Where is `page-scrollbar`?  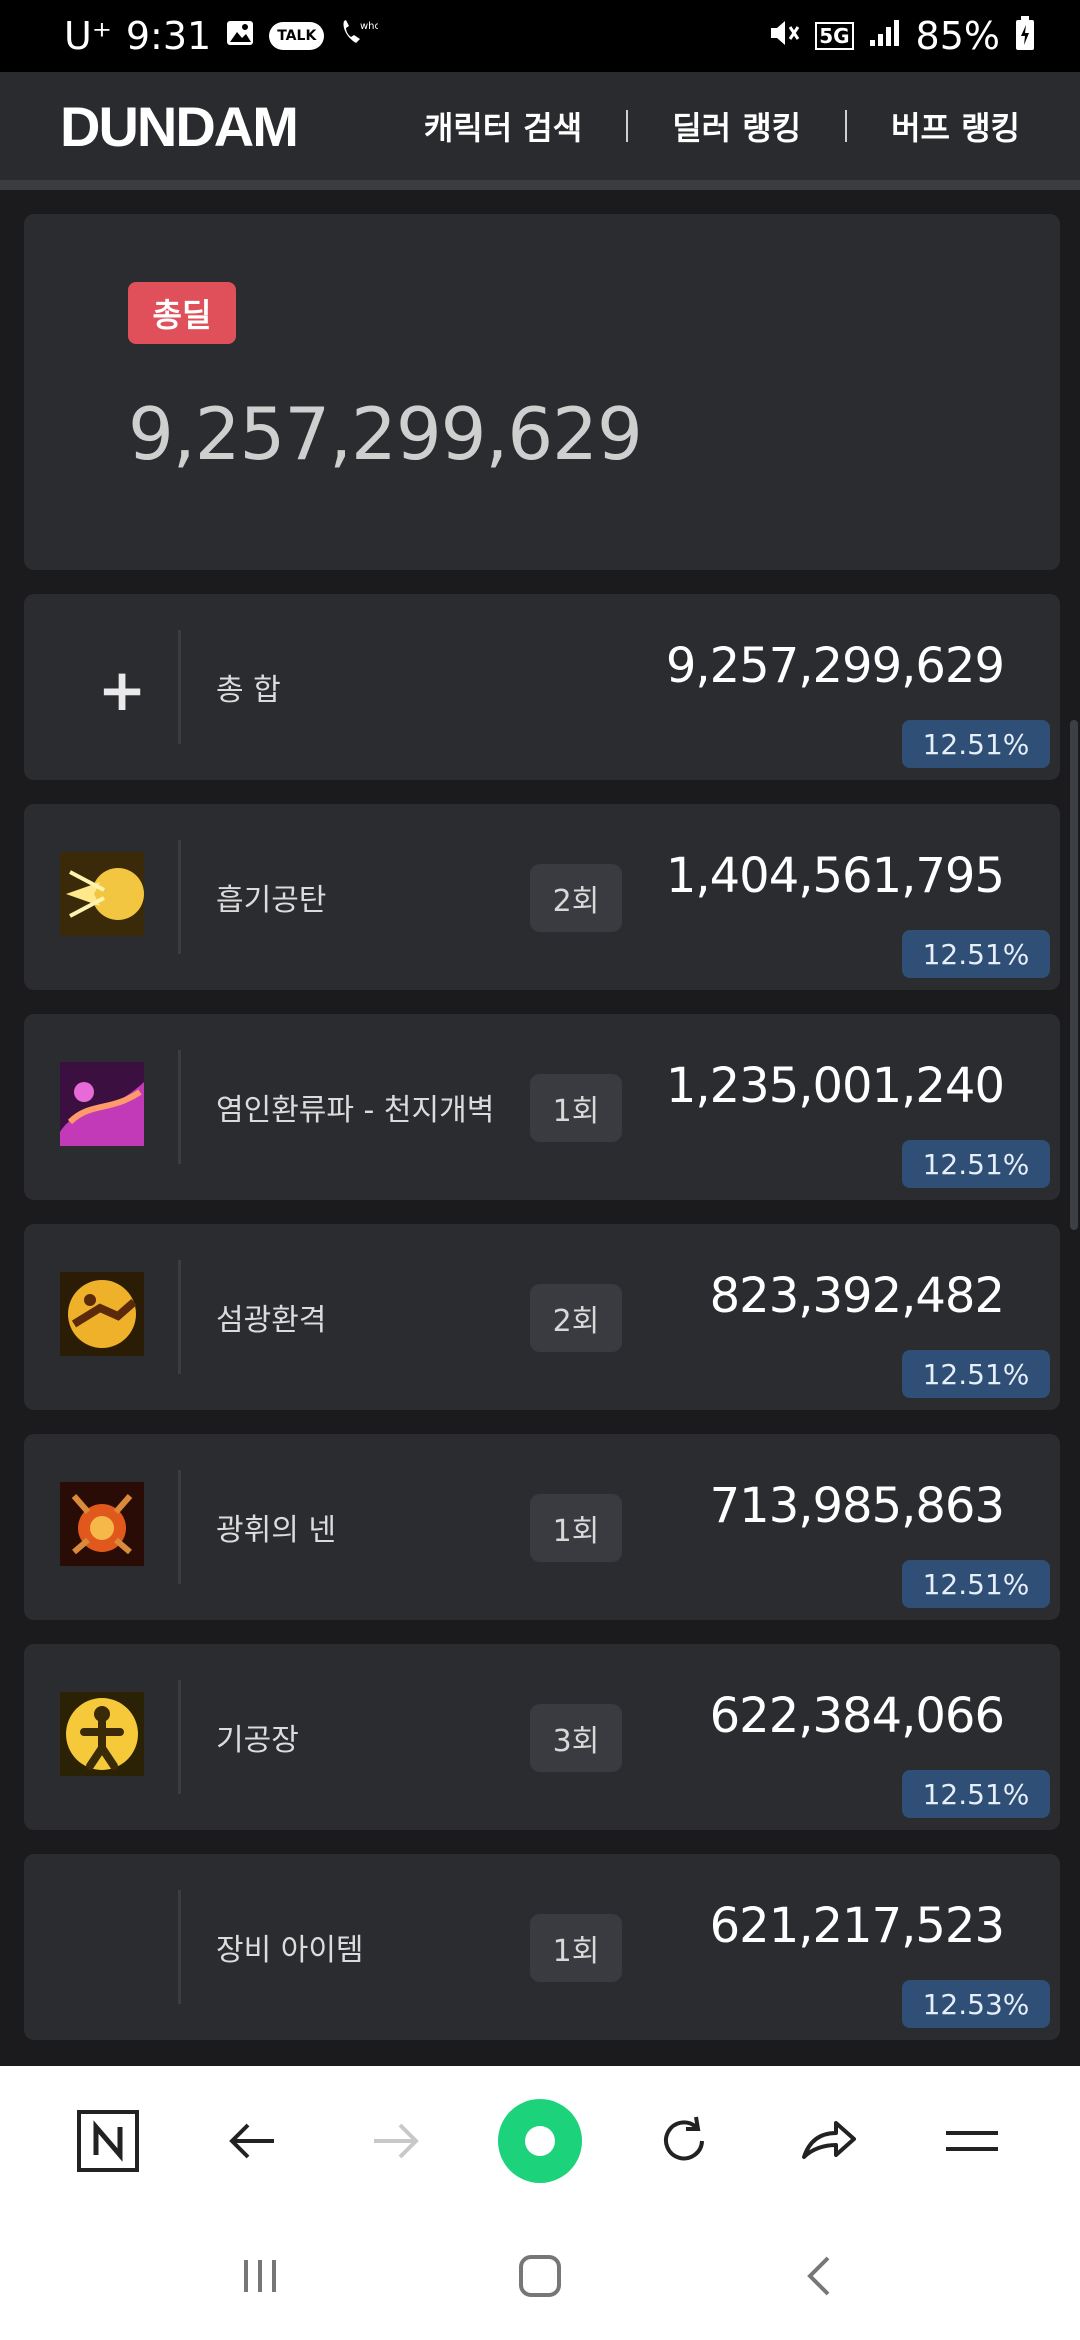 page-scrollbar is located at coordinates (1074, 975).